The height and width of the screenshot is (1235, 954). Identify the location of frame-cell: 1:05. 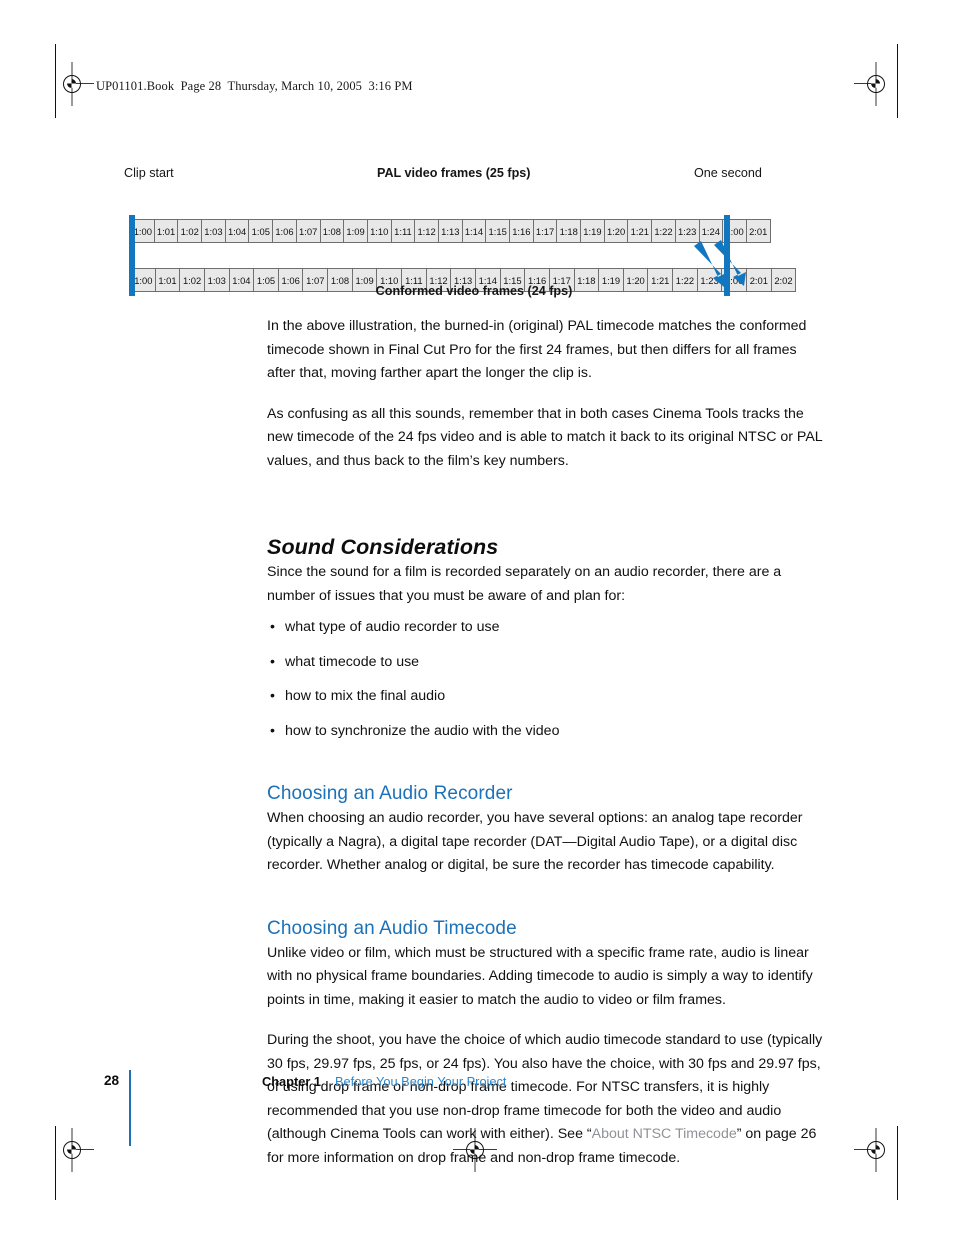
(261, 231).